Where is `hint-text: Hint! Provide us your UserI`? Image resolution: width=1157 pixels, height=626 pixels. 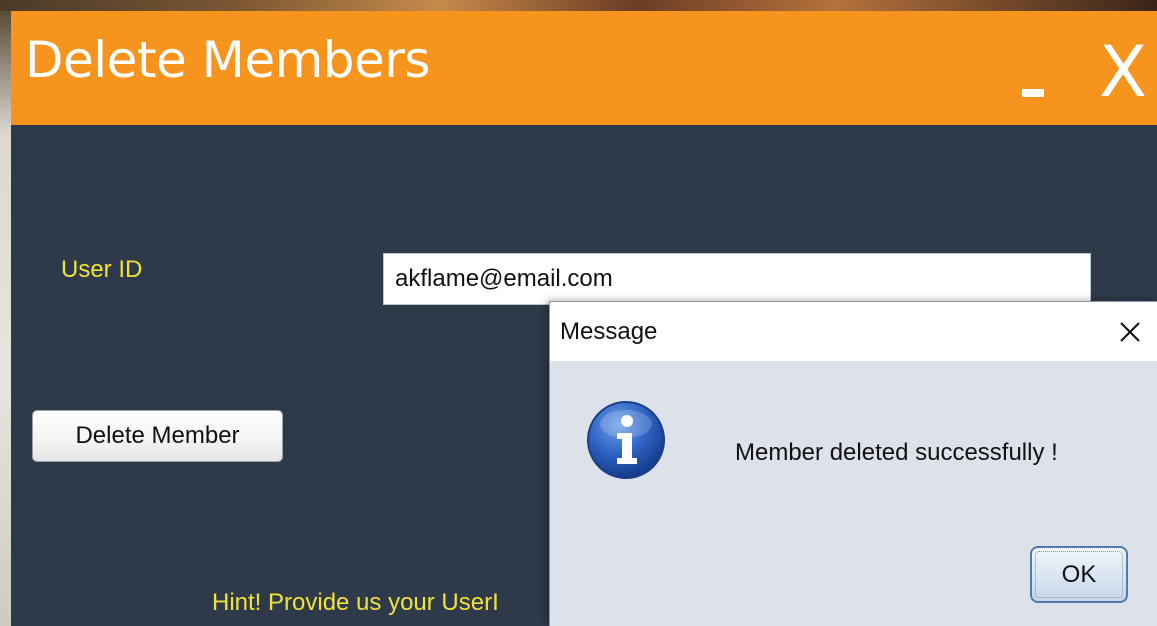
hint-text: Hint! Provide us your UserI is located at coordinates (355, 602).